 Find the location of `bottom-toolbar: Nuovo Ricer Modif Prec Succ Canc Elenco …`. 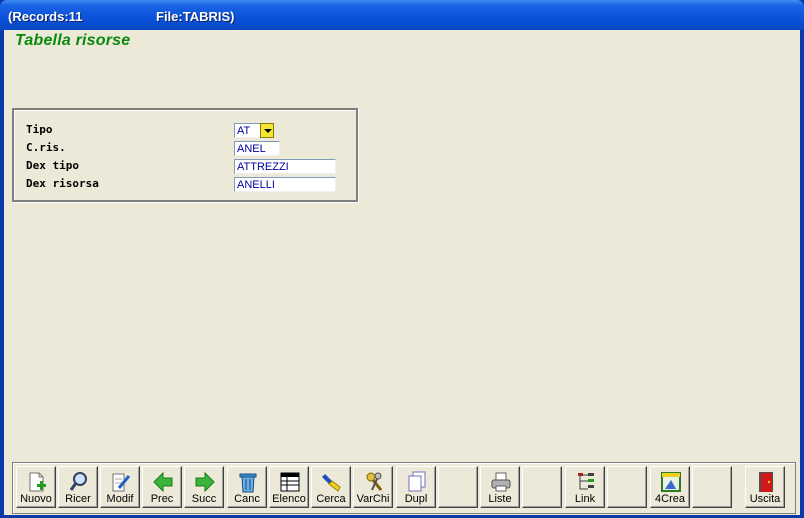

bottom-toolbar: Nuovo Ricer Modif Prec Succ Canc Elenco … is located at coordinates (404, 488).